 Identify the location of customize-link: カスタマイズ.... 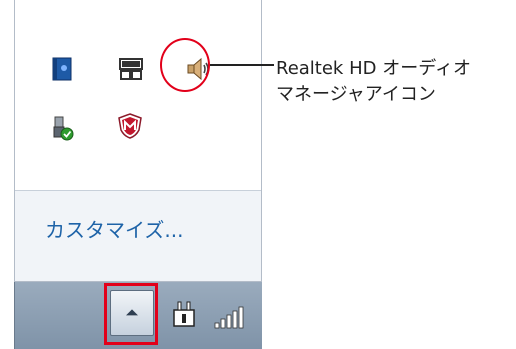
(114, 228).